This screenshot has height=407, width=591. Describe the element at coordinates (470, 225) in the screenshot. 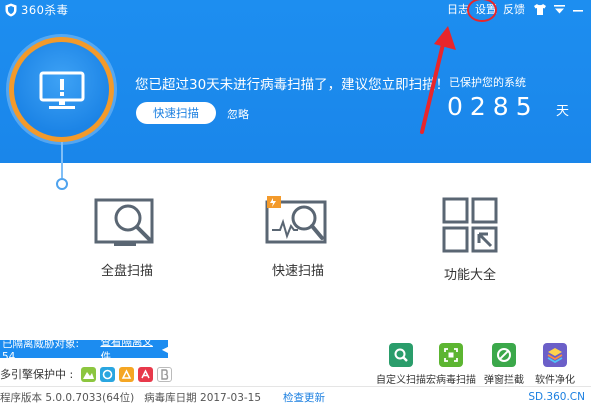

I see `function-grid-icon` at that location.